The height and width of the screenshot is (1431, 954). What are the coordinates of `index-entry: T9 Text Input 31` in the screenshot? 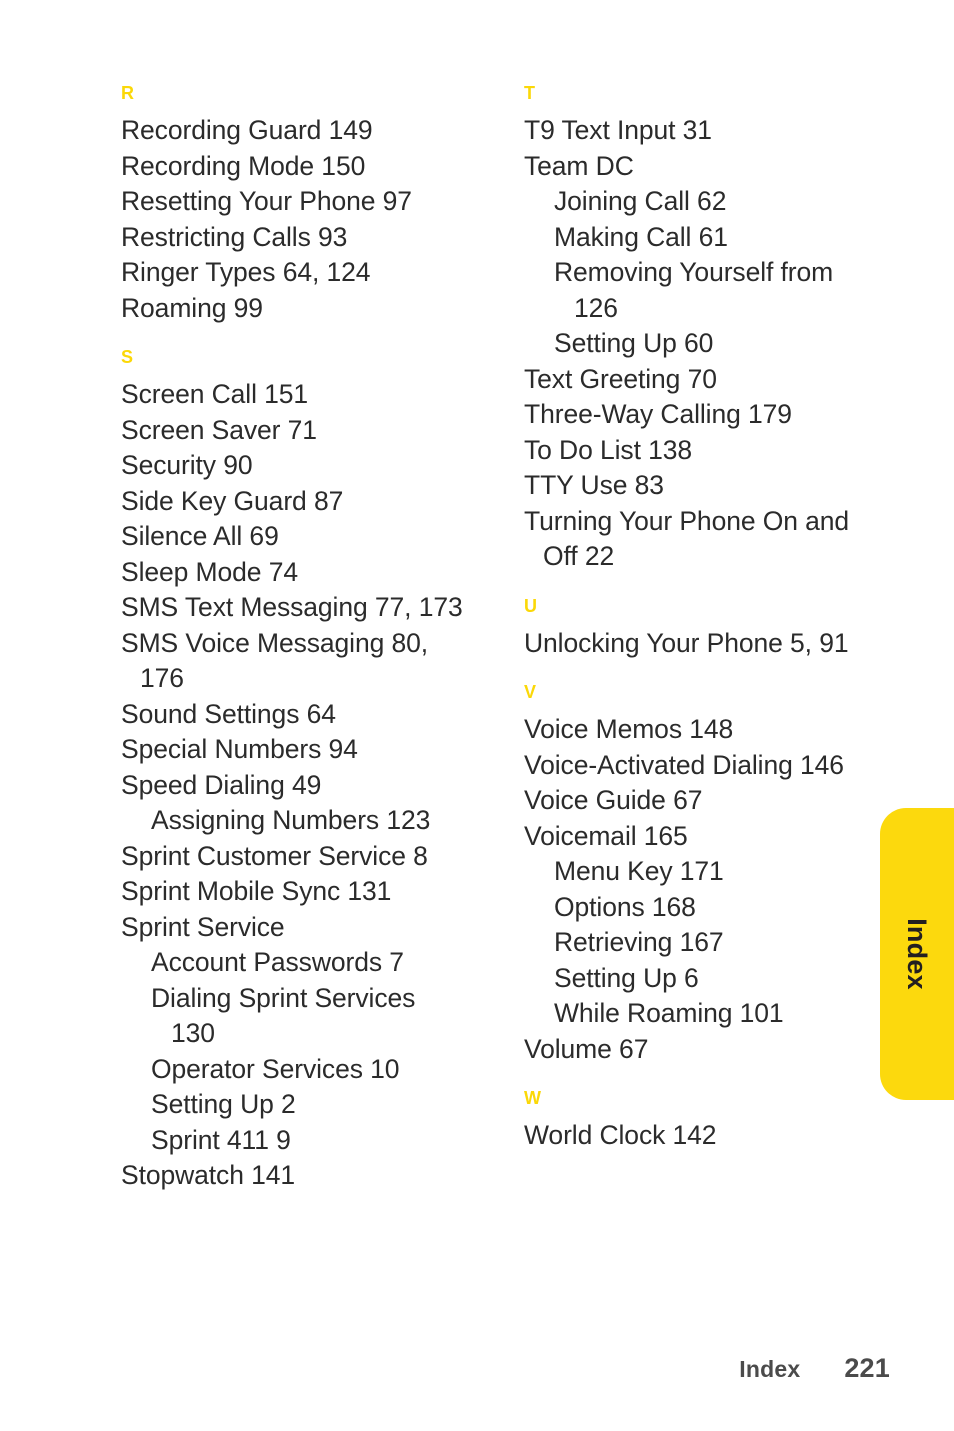 It's located at (618, 130).